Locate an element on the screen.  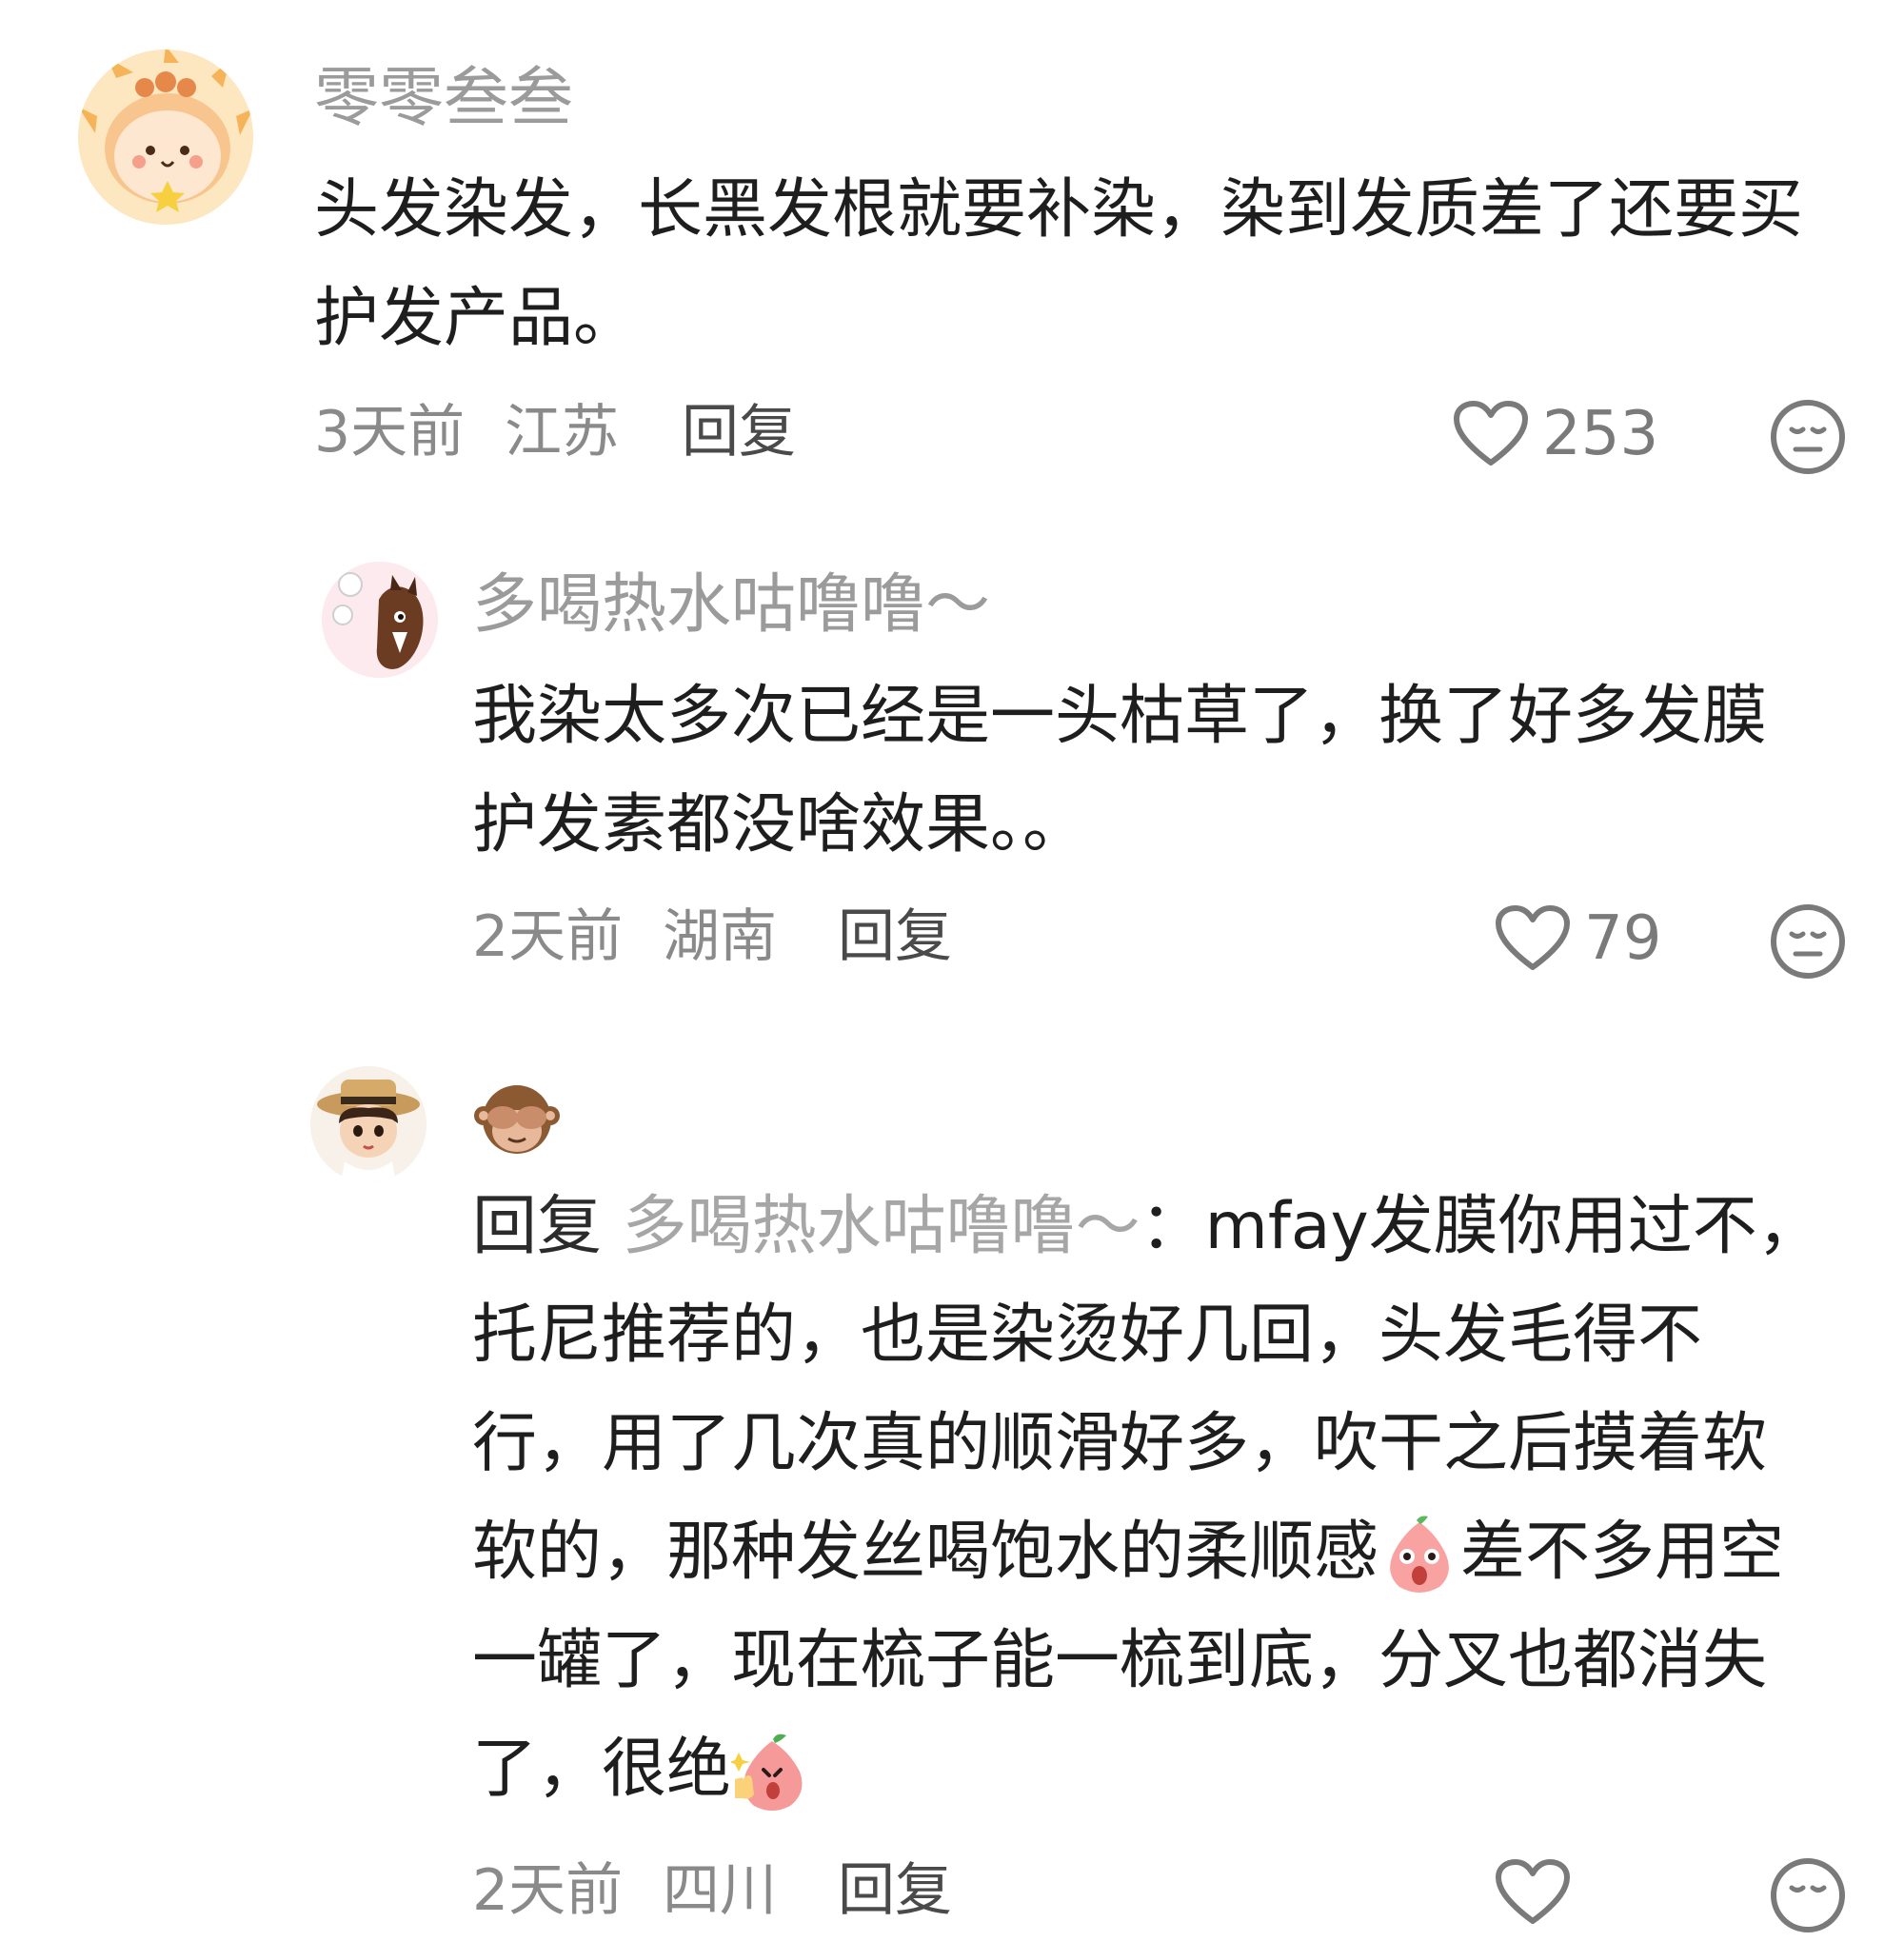
like-count: 253 is located at coordinates (1600, 434).